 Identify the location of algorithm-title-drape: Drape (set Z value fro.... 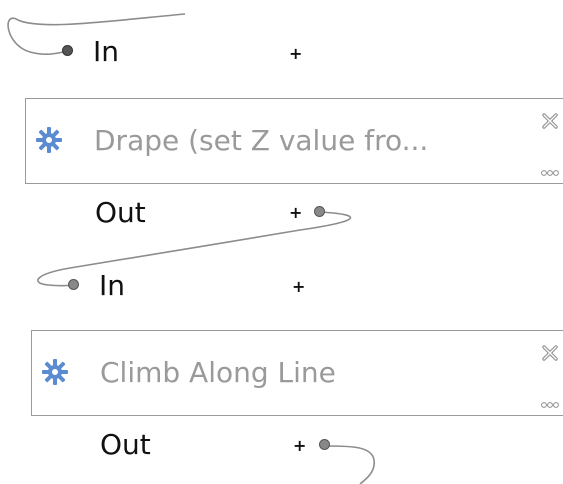
(261, 140).